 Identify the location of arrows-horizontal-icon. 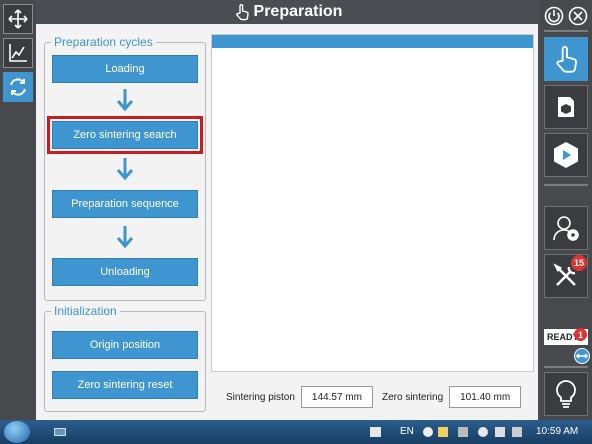
(582, 356).